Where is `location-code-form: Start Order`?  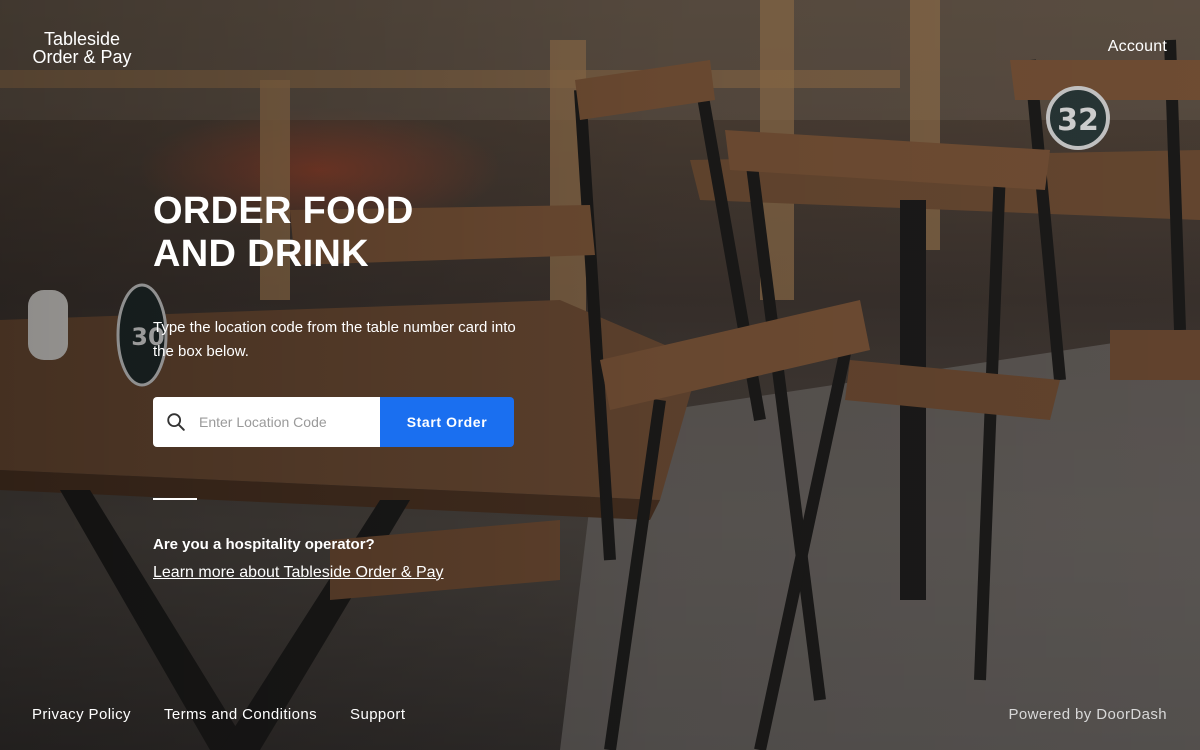 location-code-form: Start Order is located at coordinates (333, 422).